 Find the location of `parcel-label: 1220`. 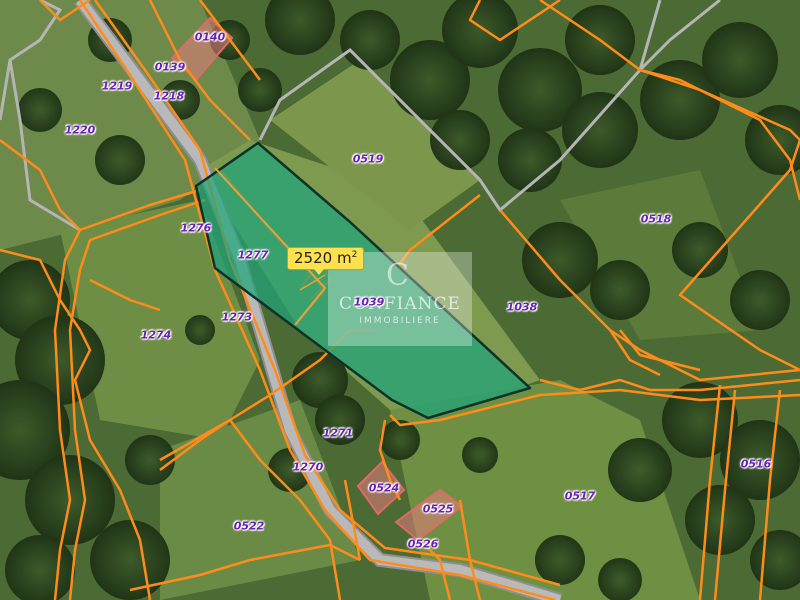

parcel-label: 1220 is located at coordinates (80, 130).